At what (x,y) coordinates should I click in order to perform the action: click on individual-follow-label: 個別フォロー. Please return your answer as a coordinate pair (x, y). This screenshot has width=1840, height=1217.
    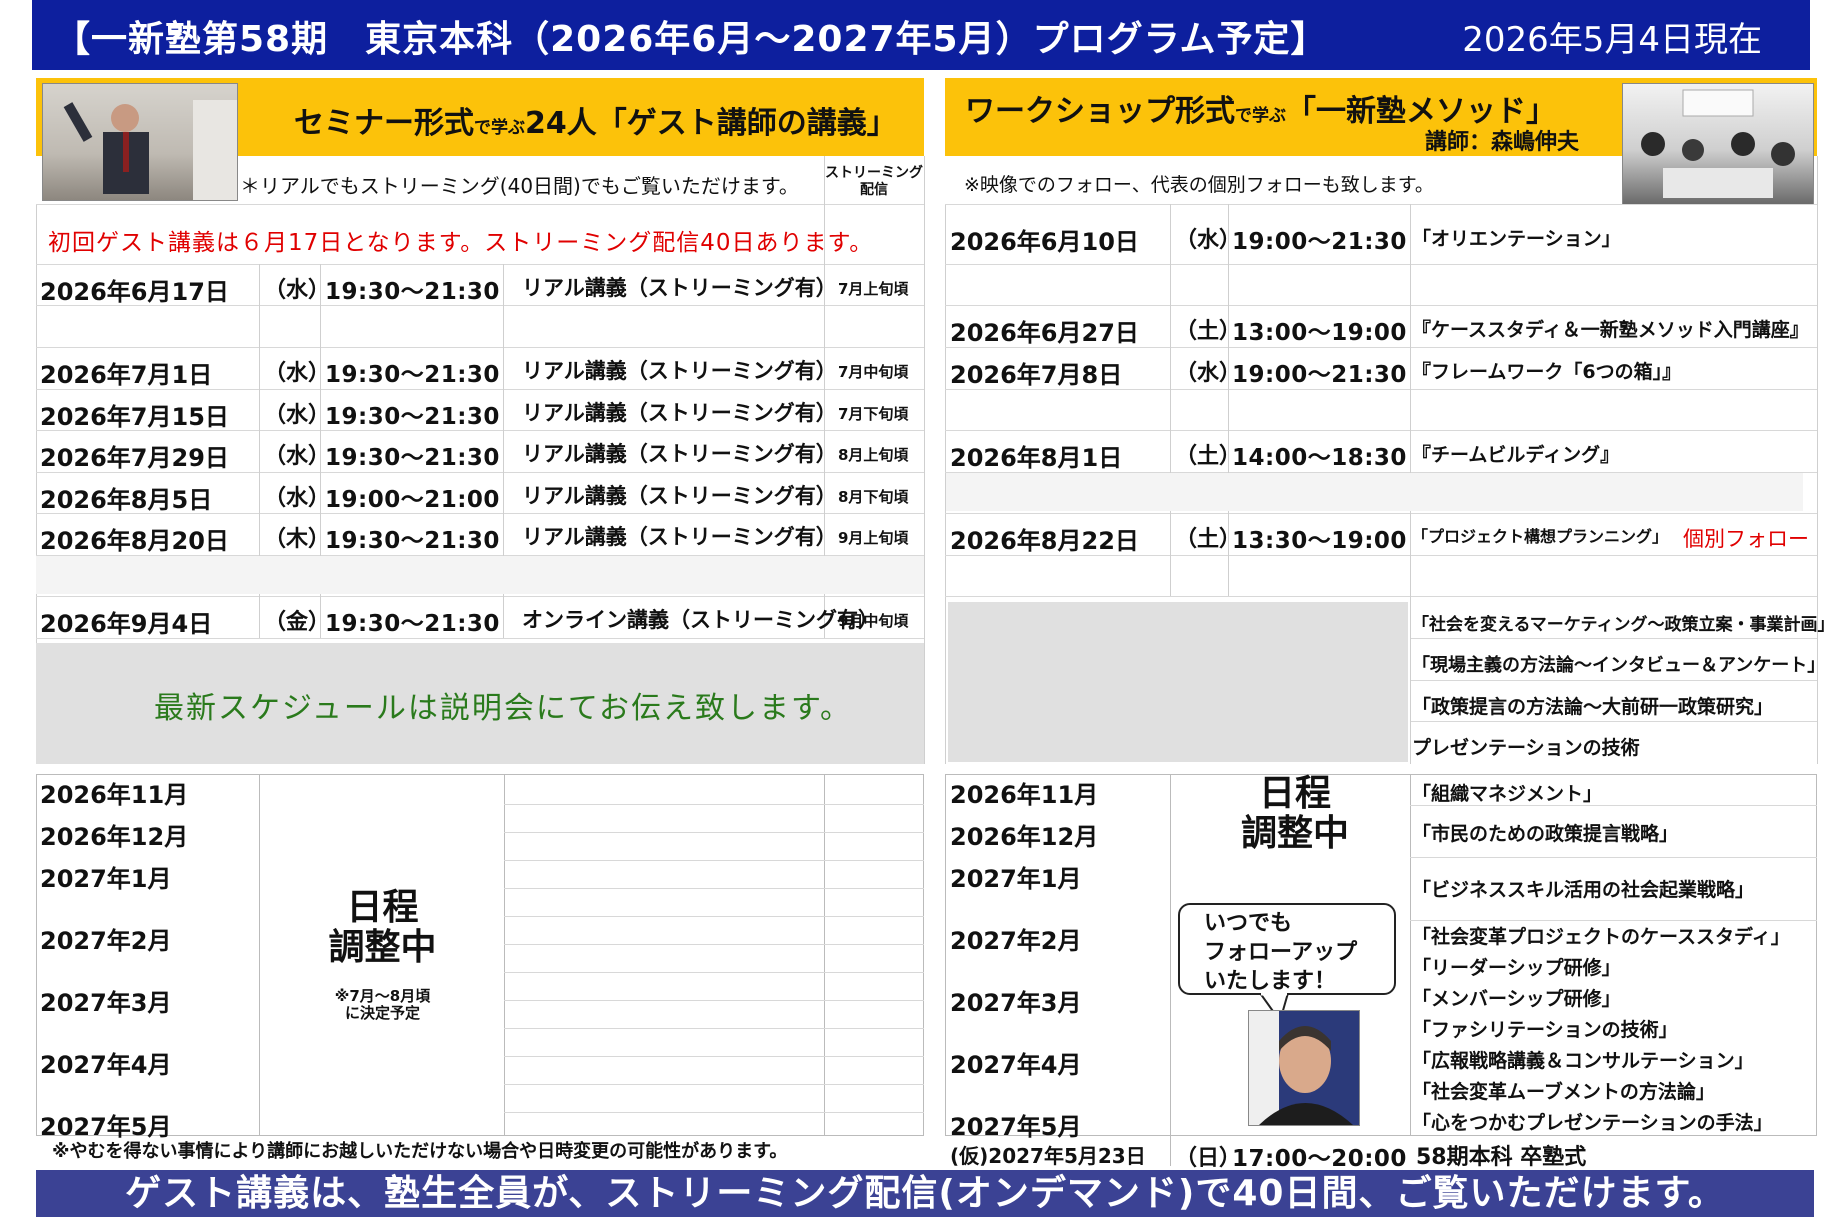
    Looking at the image, I should click on (1746, 539).